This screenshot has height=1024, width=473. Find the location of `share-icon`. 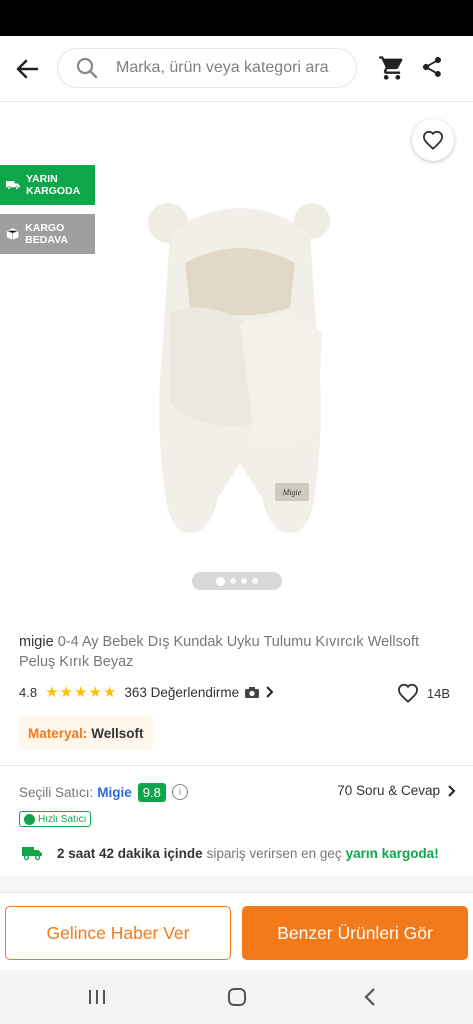

share-icon is located at coordinates (434, 69).